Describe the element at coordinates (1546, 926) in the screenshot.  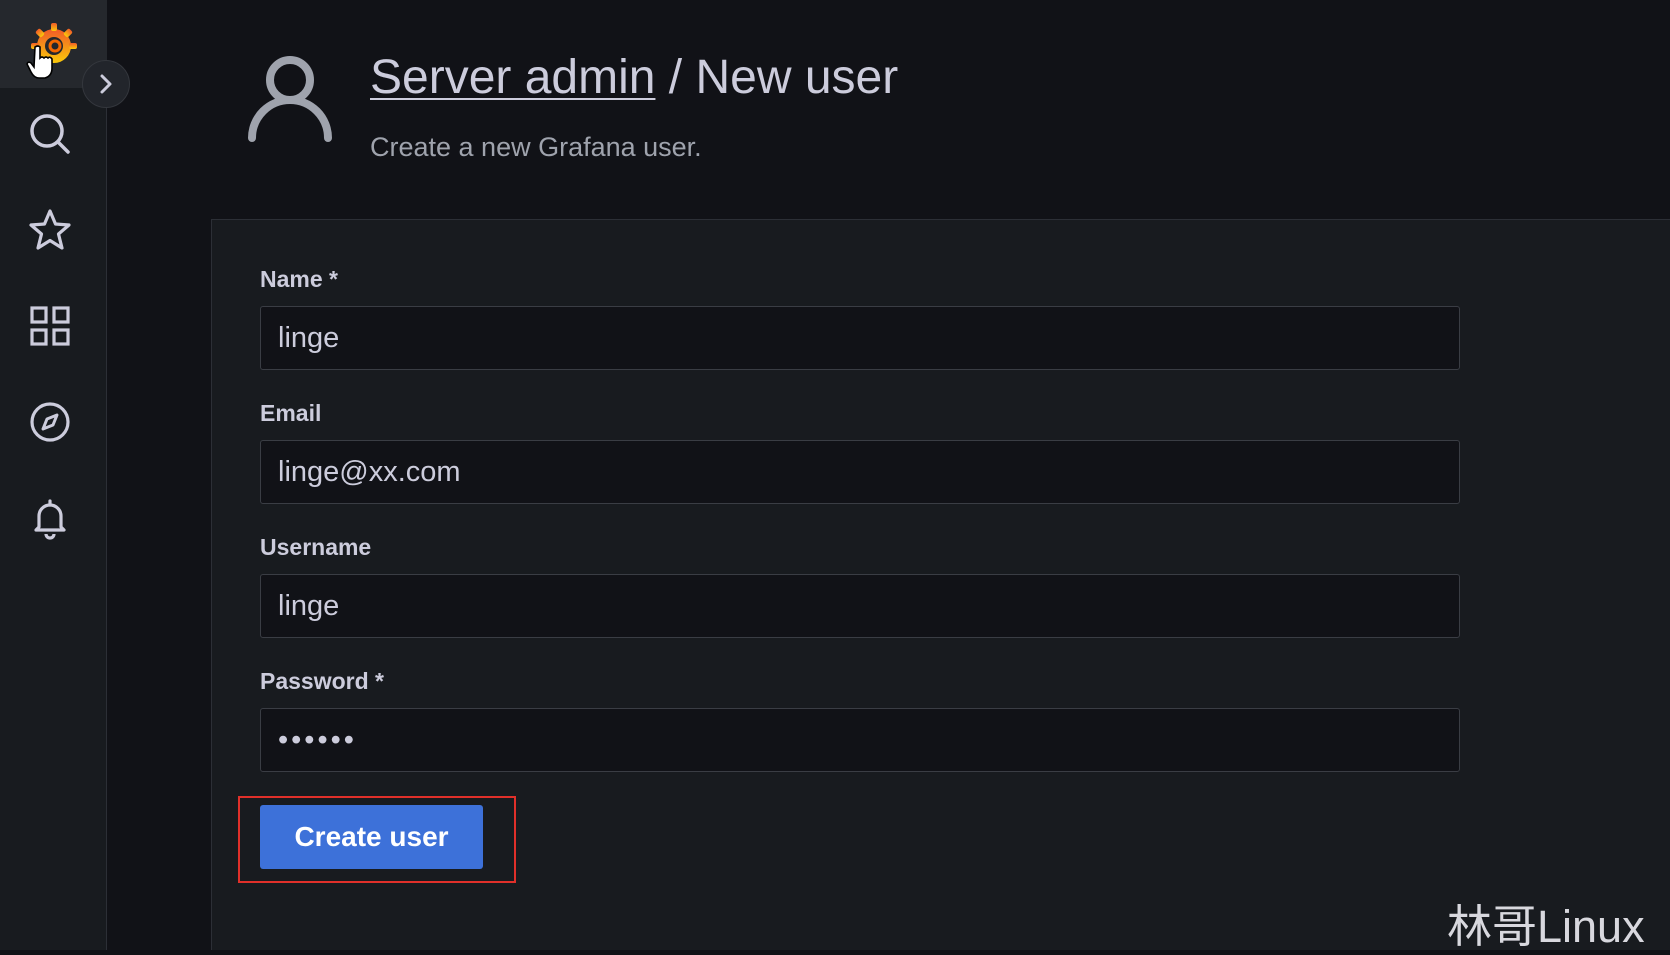
I see `watermark-text: 林哥Linux` at that location.